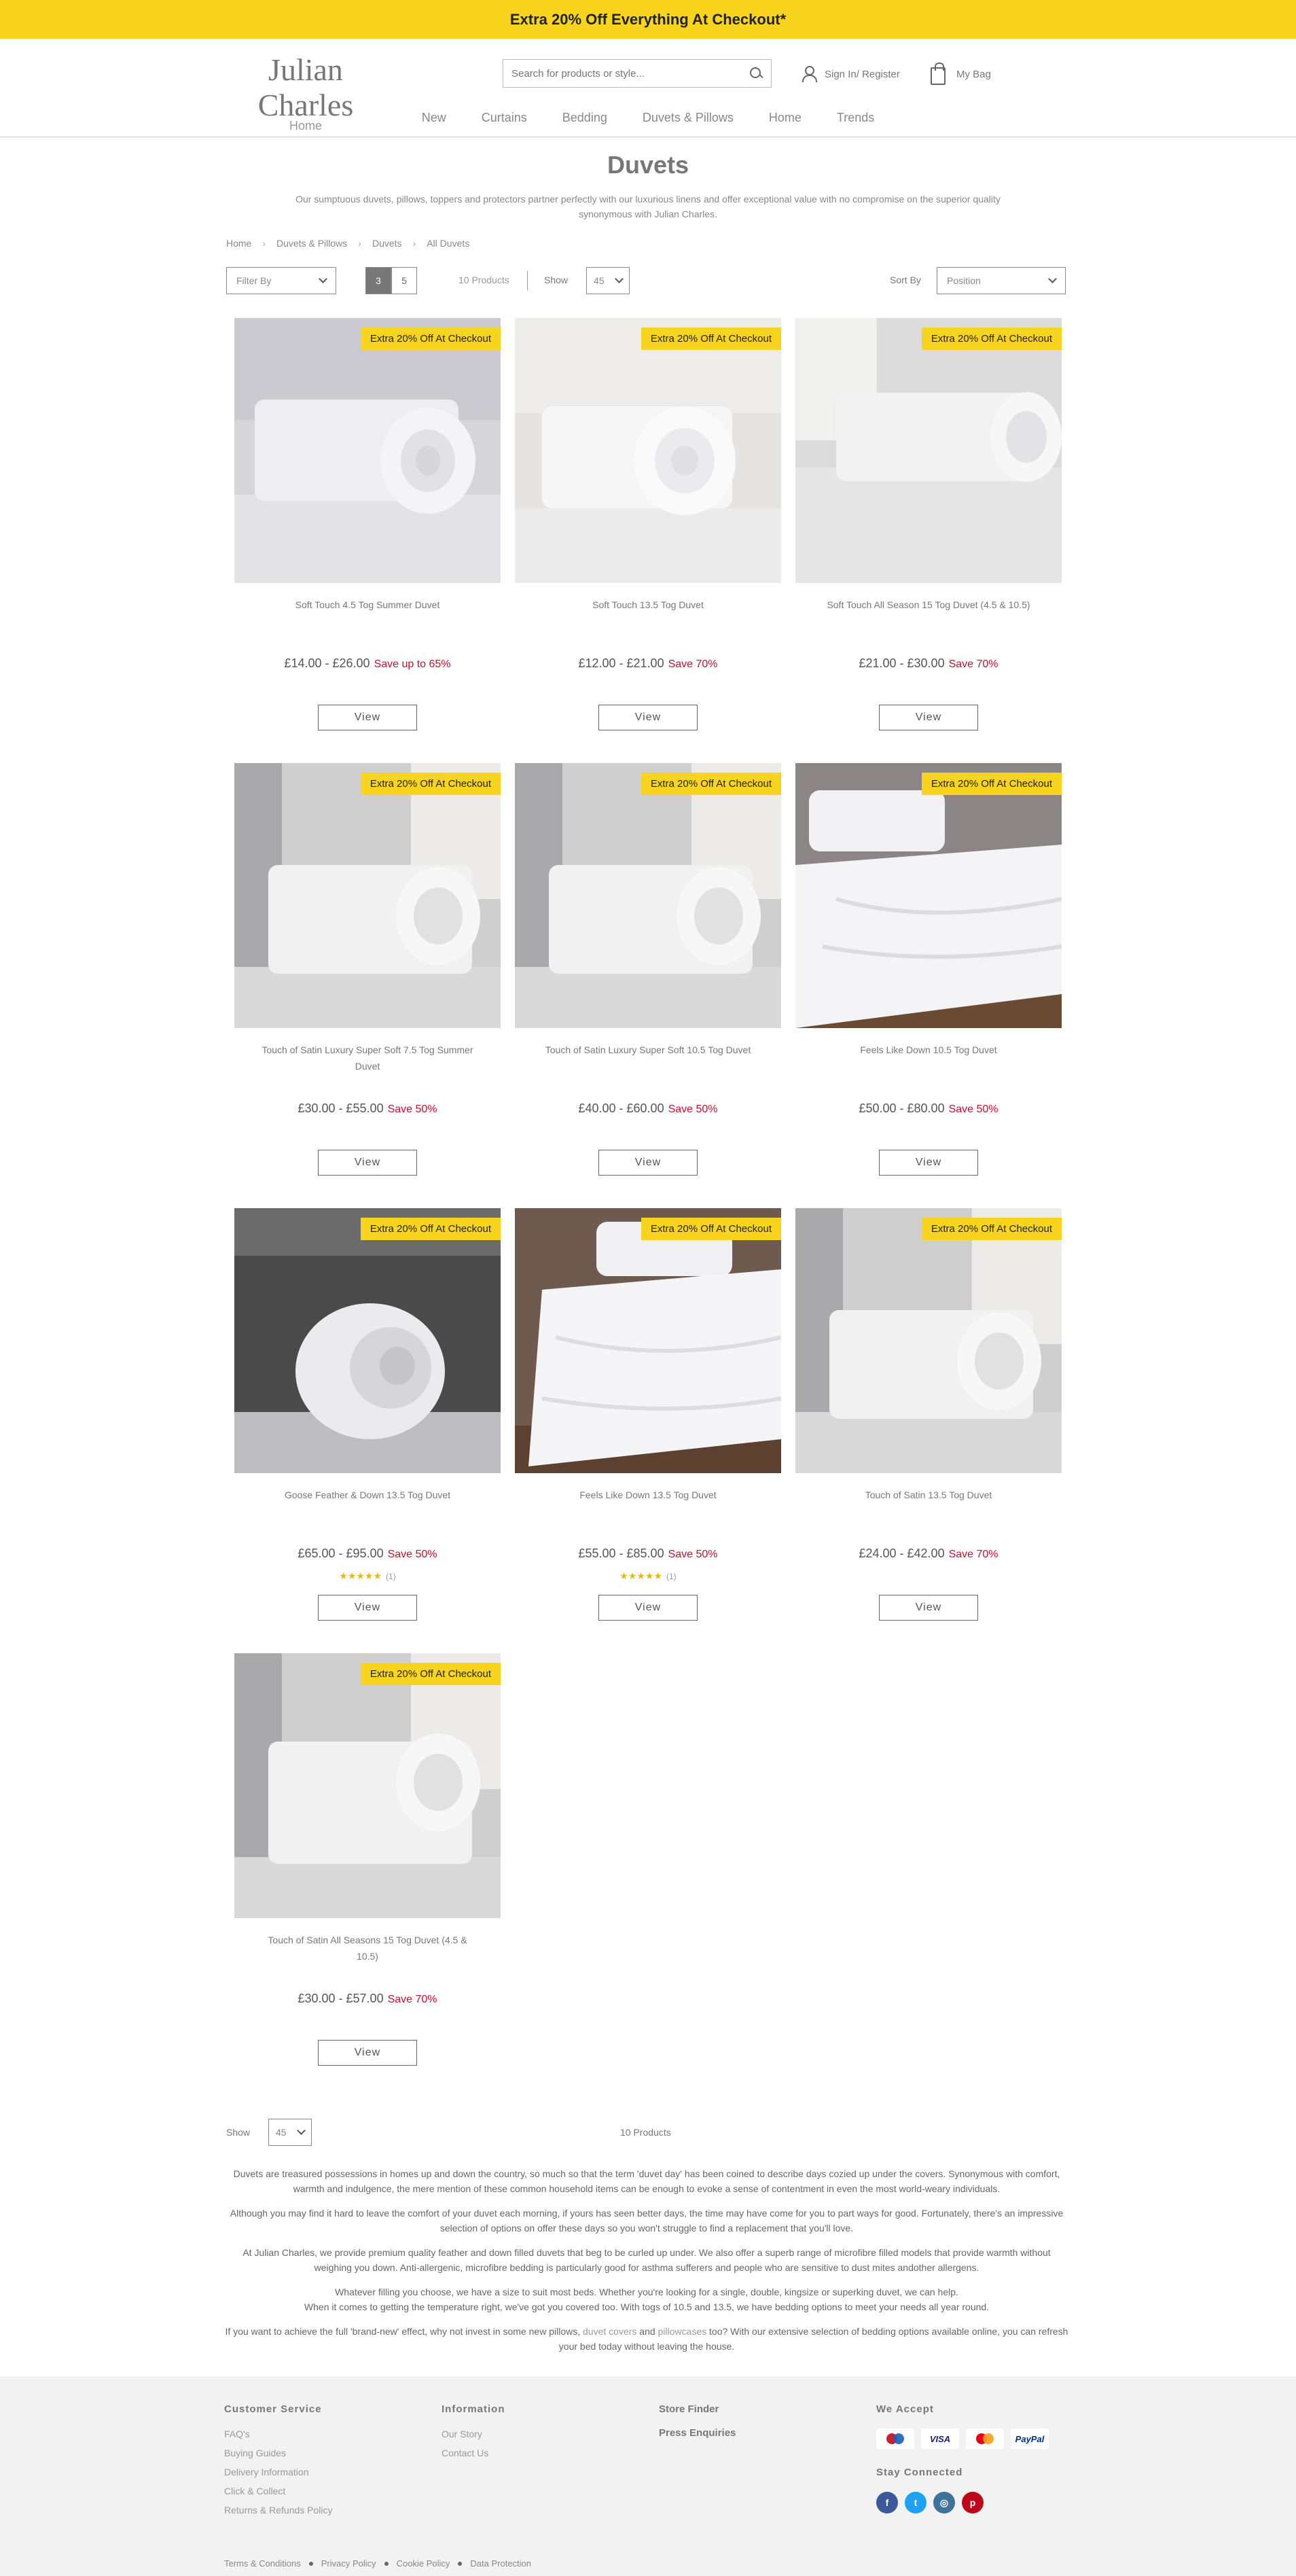  What do you see at coordinates (348, 2563) in the screenshot?
I see `legal-link-privacy: Privacy Policy` at bounding box center [348, 2563].